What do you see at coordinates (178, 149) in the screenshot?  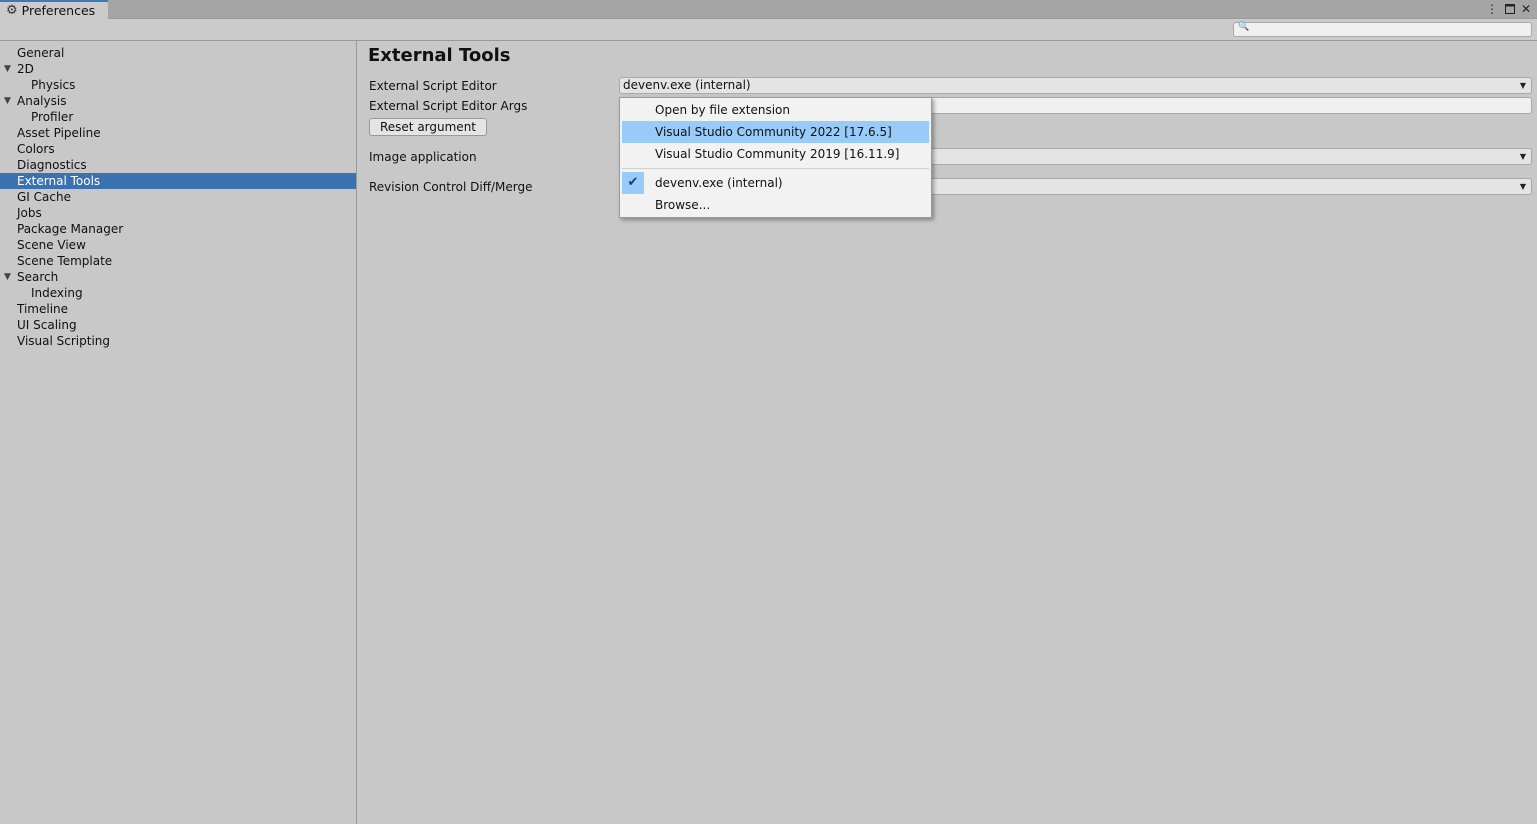 I see `sidebar-item-colors: Colors` at bounding box center [178, 149].